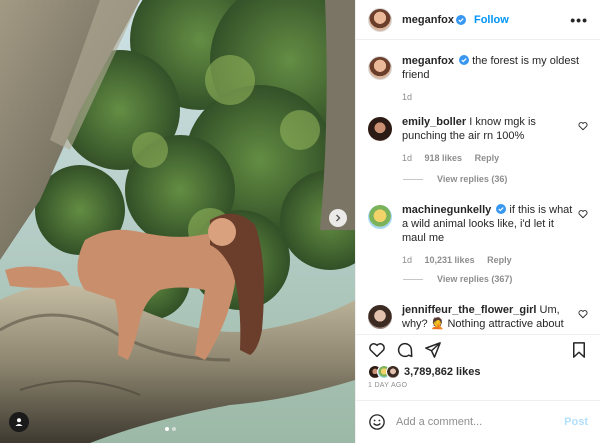  Describe the element at coordinates (491, 20) in the screenshot. I see `follow-button: Follow` at that location.